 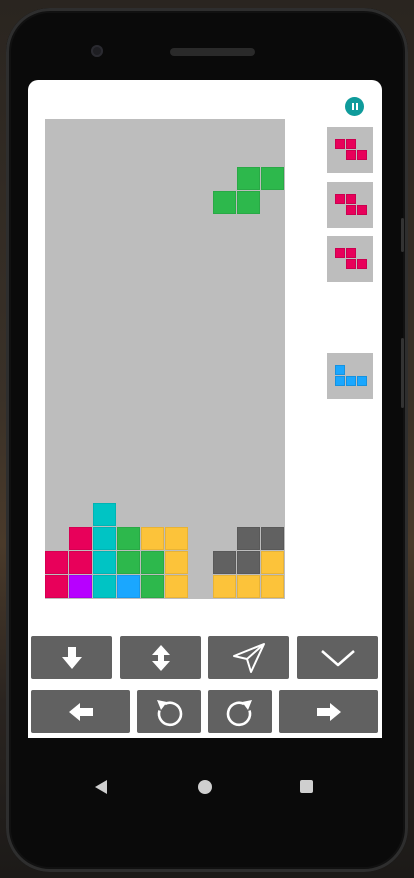 I want to click on move-left-button, so click(x=80, y=711).